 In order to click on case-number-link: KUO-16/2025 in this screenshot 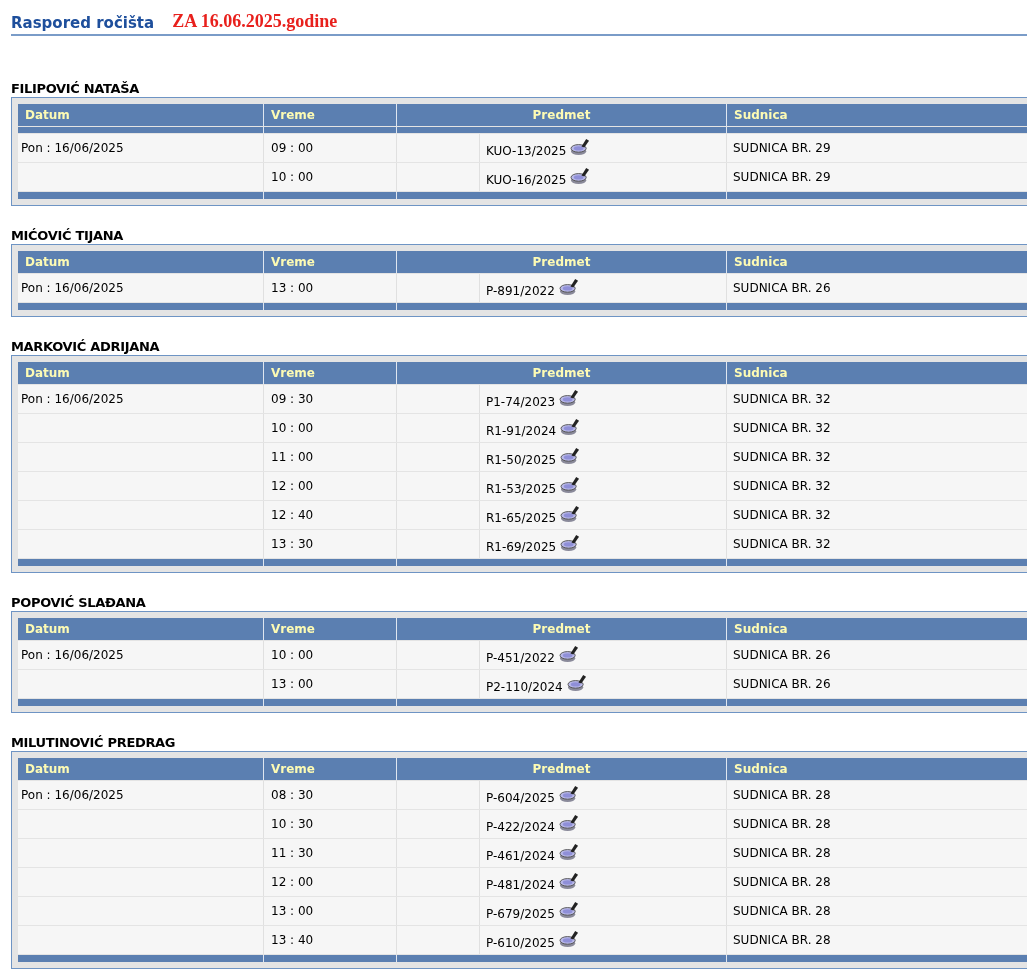, I will do `click(526, 180)`.